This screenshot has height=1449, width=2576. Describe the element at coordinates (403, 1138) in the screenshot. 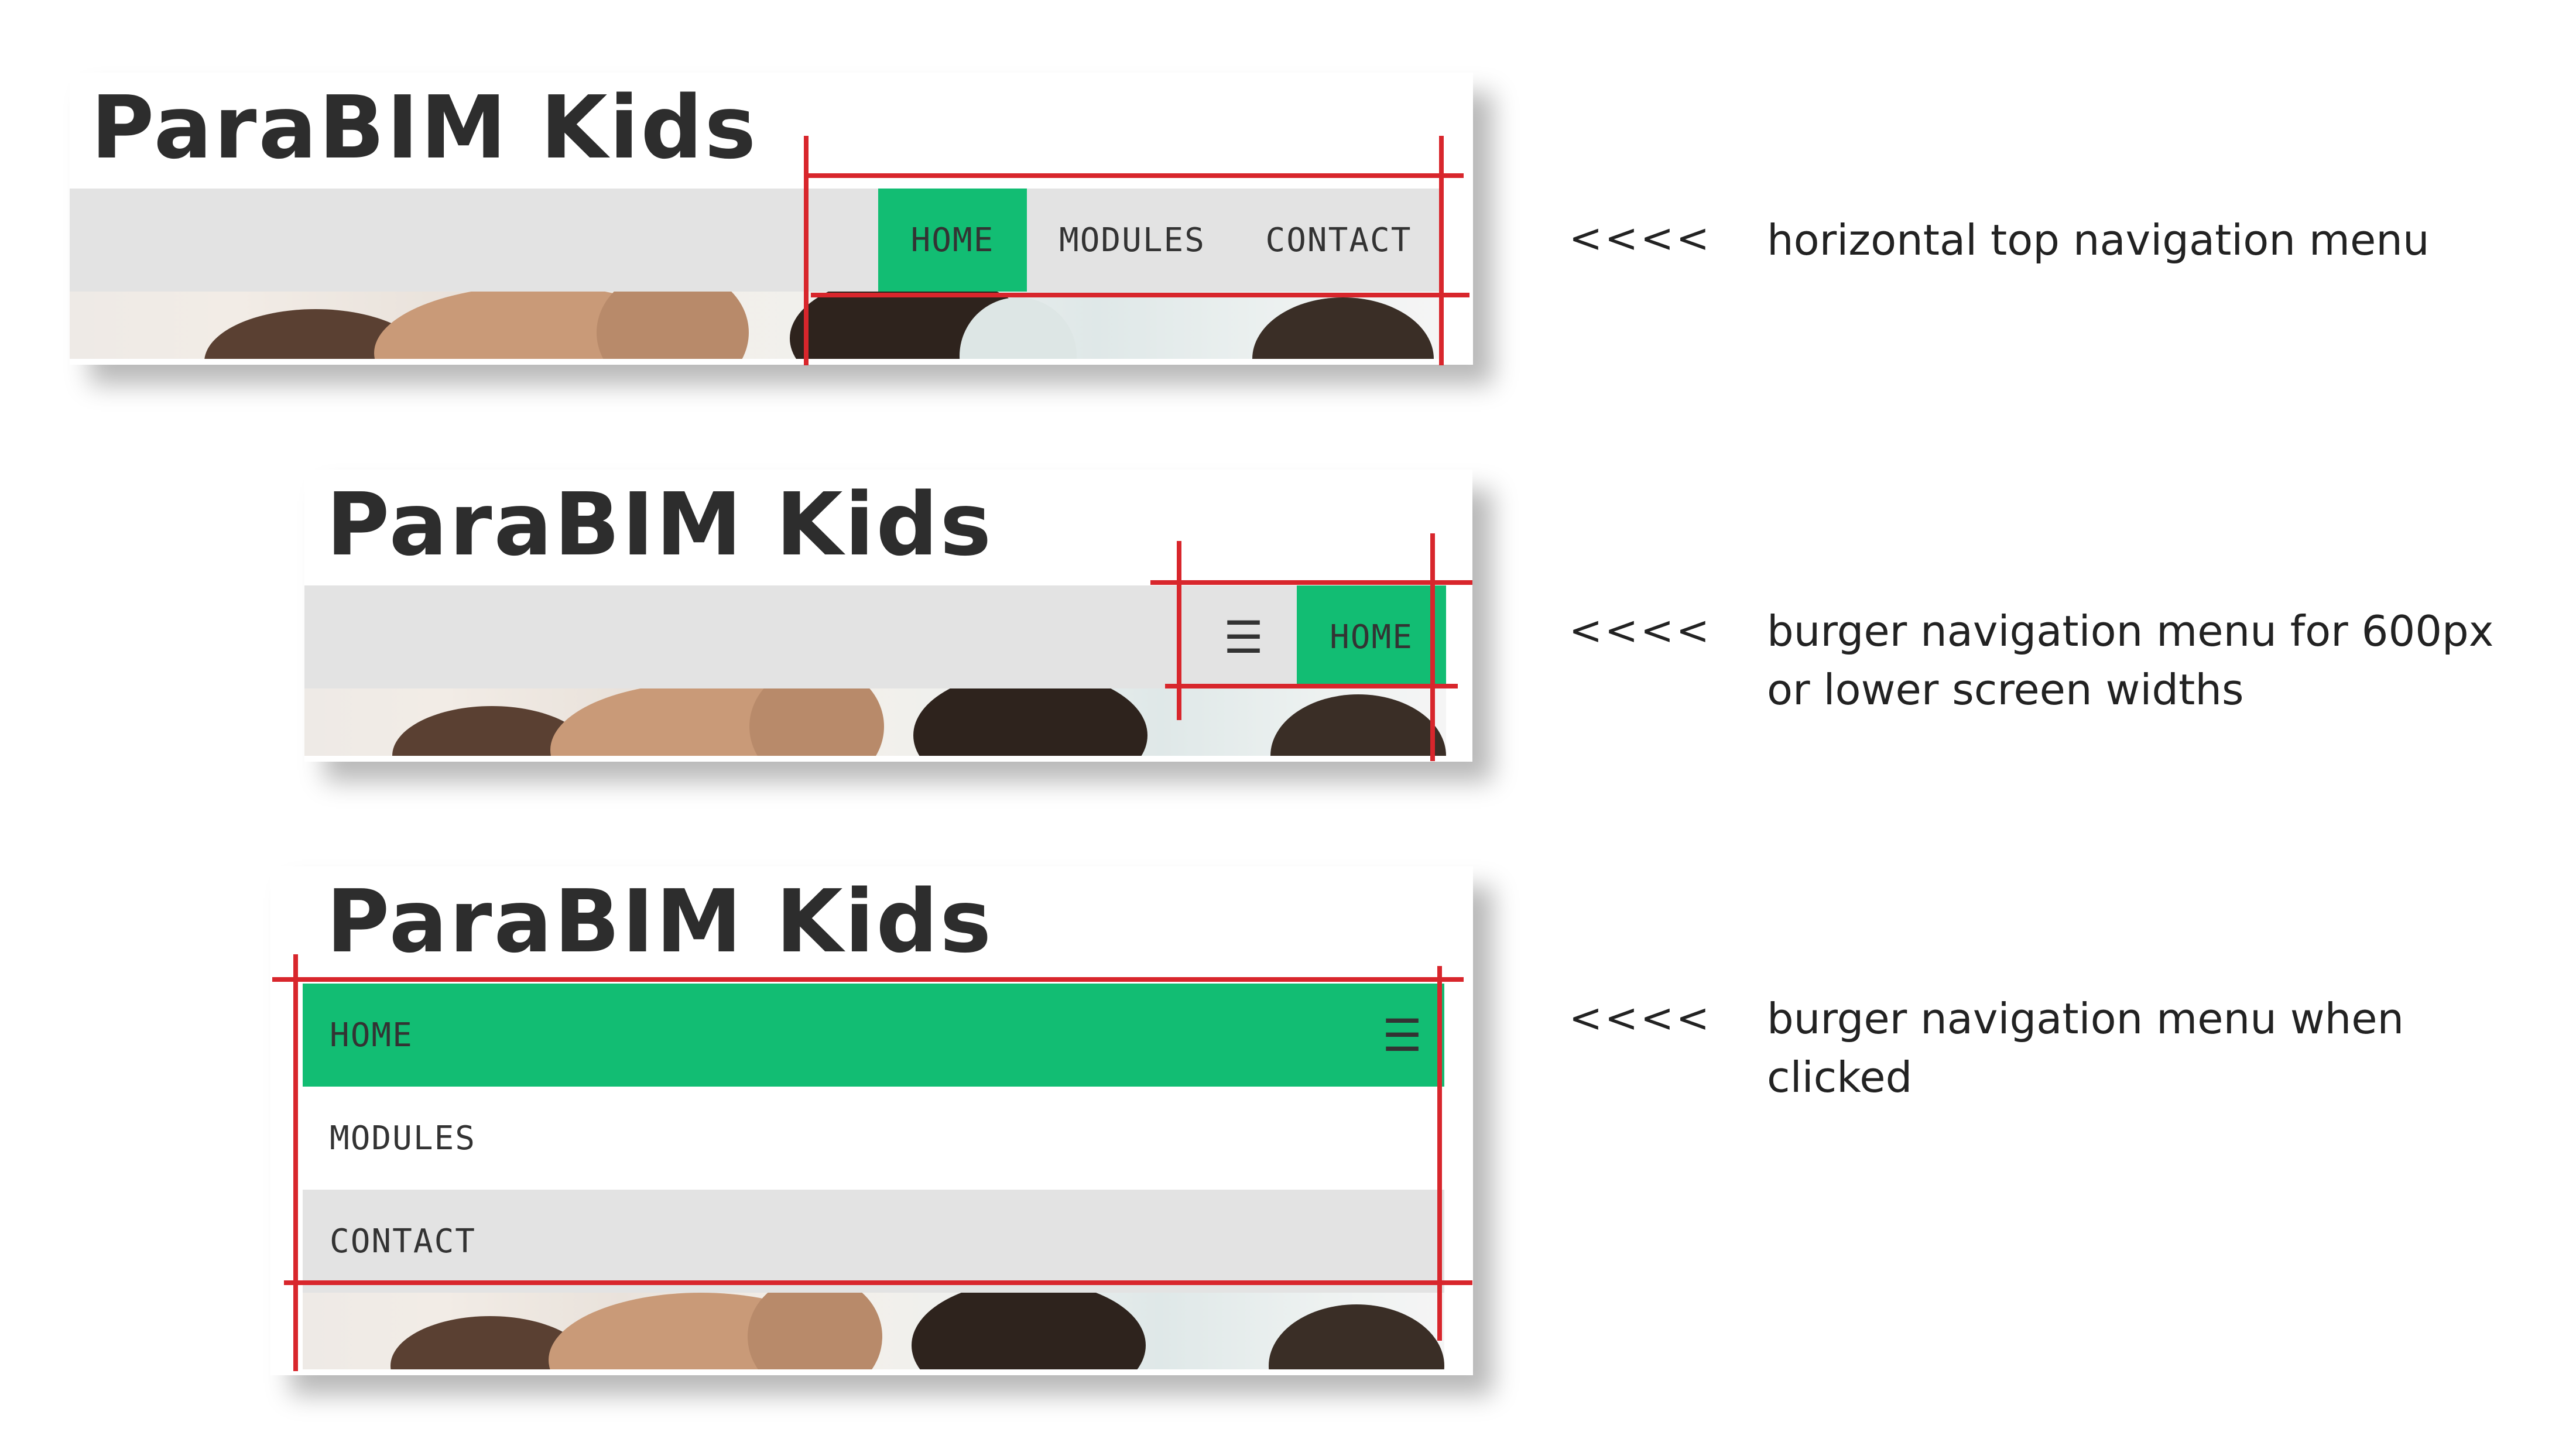

I see `nav-item-modules-label: MODULES` at that location.